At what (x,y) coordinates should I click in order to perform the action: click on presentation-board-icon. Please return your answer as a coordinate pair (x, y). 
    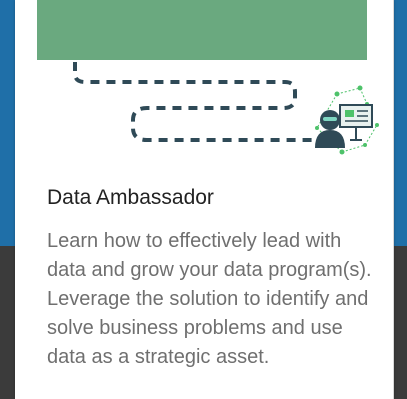
    Looking at the image, I should click on (356, 122).